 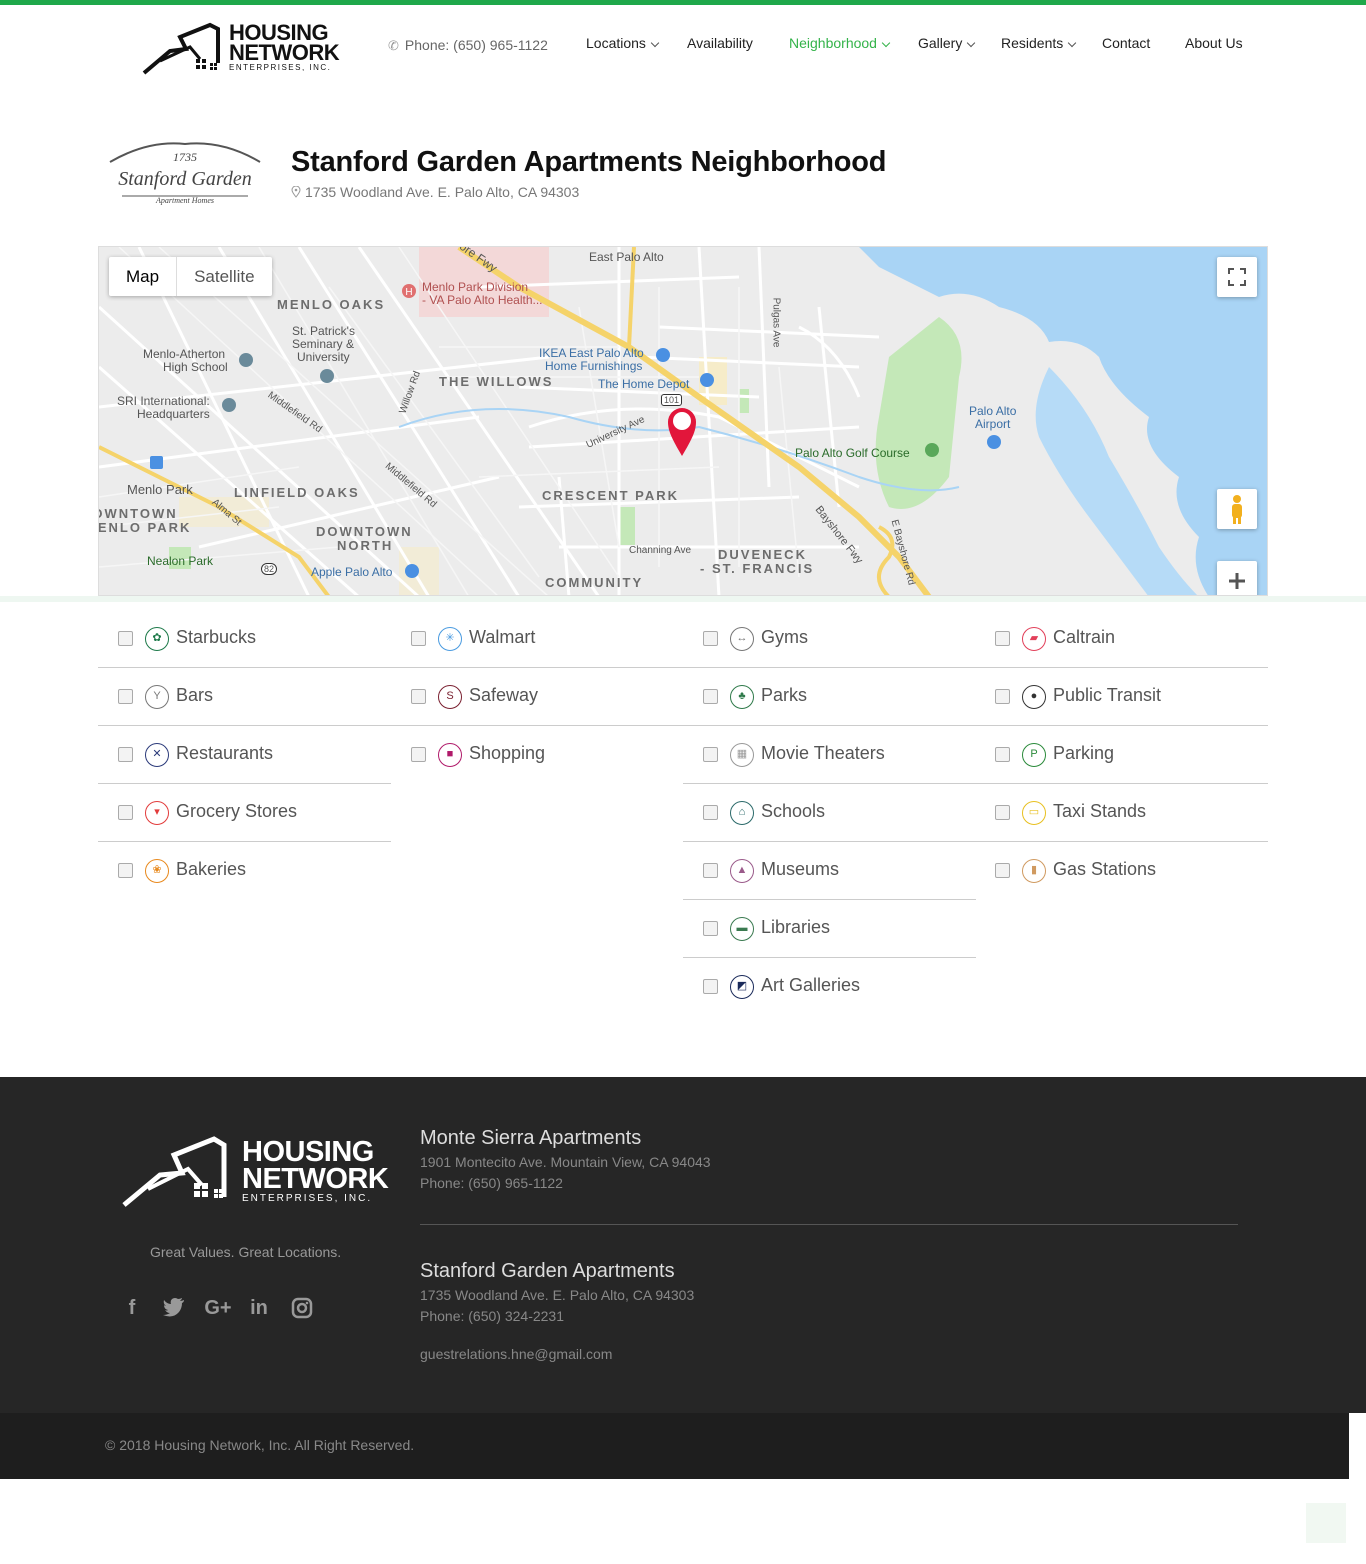 What do you see at coordinates (181, 48) in the screenshot?
I see `logo-house-icon` at bounding box center [181, 48].